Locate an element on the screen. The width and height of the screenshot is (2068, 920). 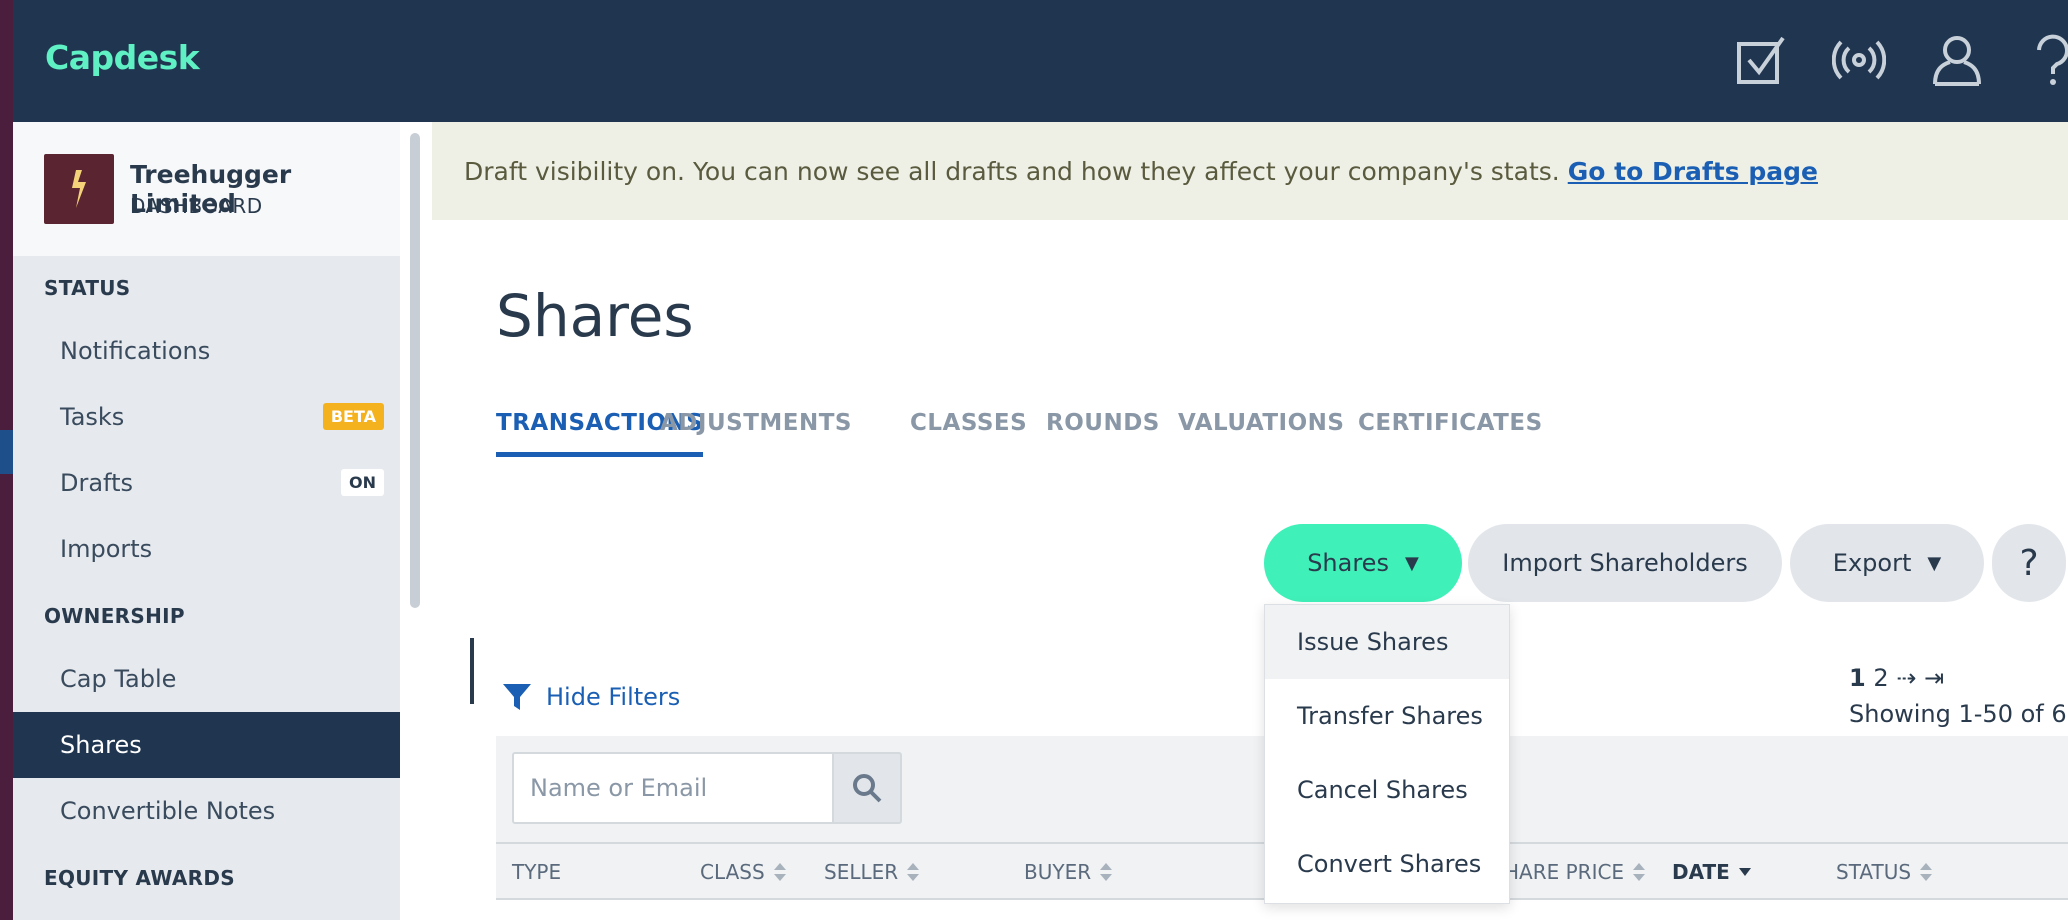
sort-desc-icon is located at coordinates (1744, 872).